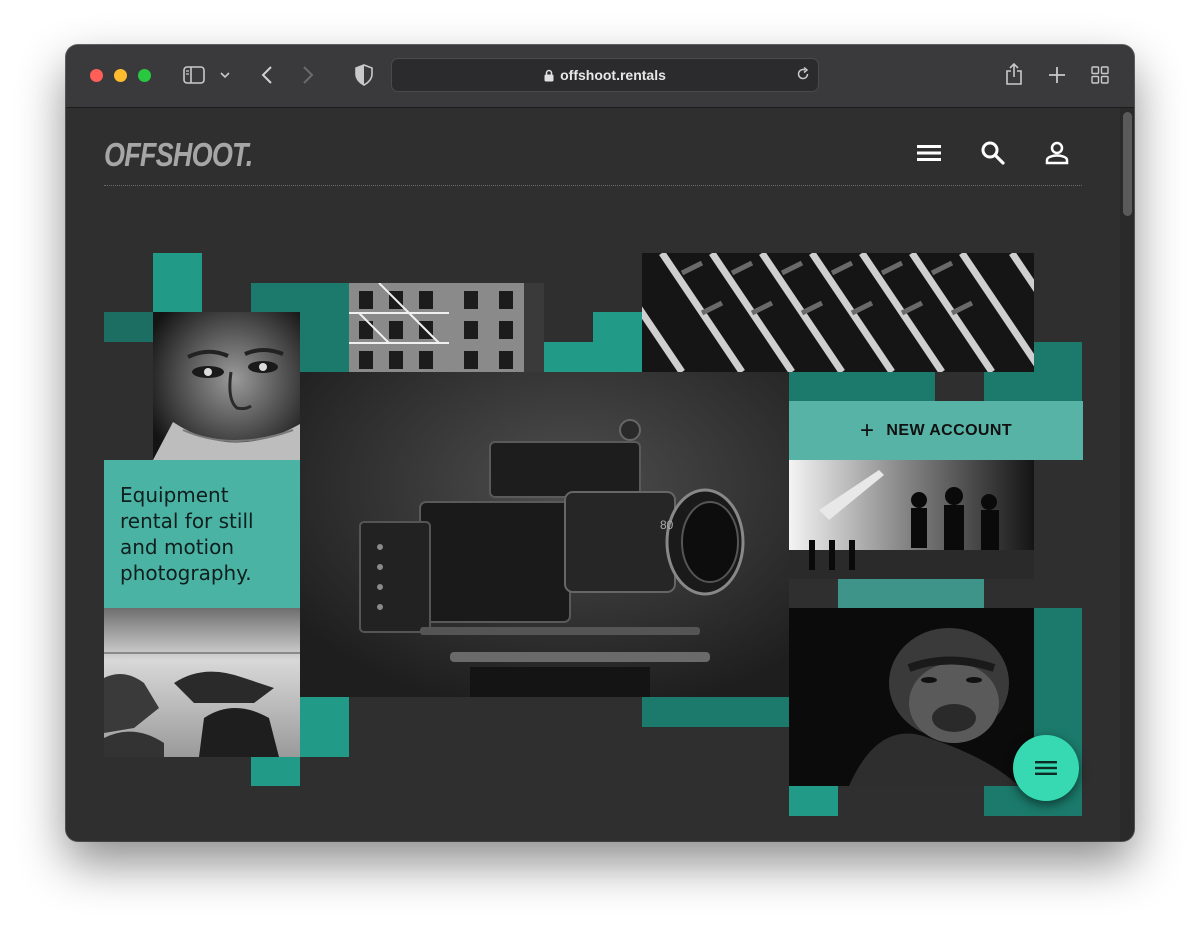  Describe the element at coordinates (667, 525) in the screenshot. I see `svg-text: 80` at that location.